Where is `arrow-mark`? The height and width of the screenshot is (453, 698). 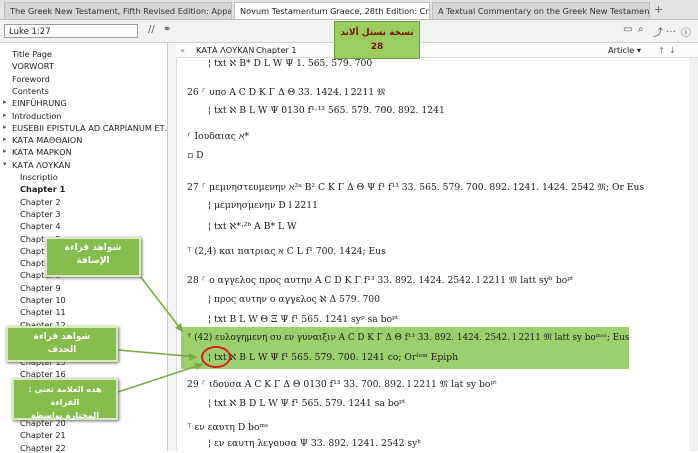 arrow-mark is located at coordinates (160, 378).